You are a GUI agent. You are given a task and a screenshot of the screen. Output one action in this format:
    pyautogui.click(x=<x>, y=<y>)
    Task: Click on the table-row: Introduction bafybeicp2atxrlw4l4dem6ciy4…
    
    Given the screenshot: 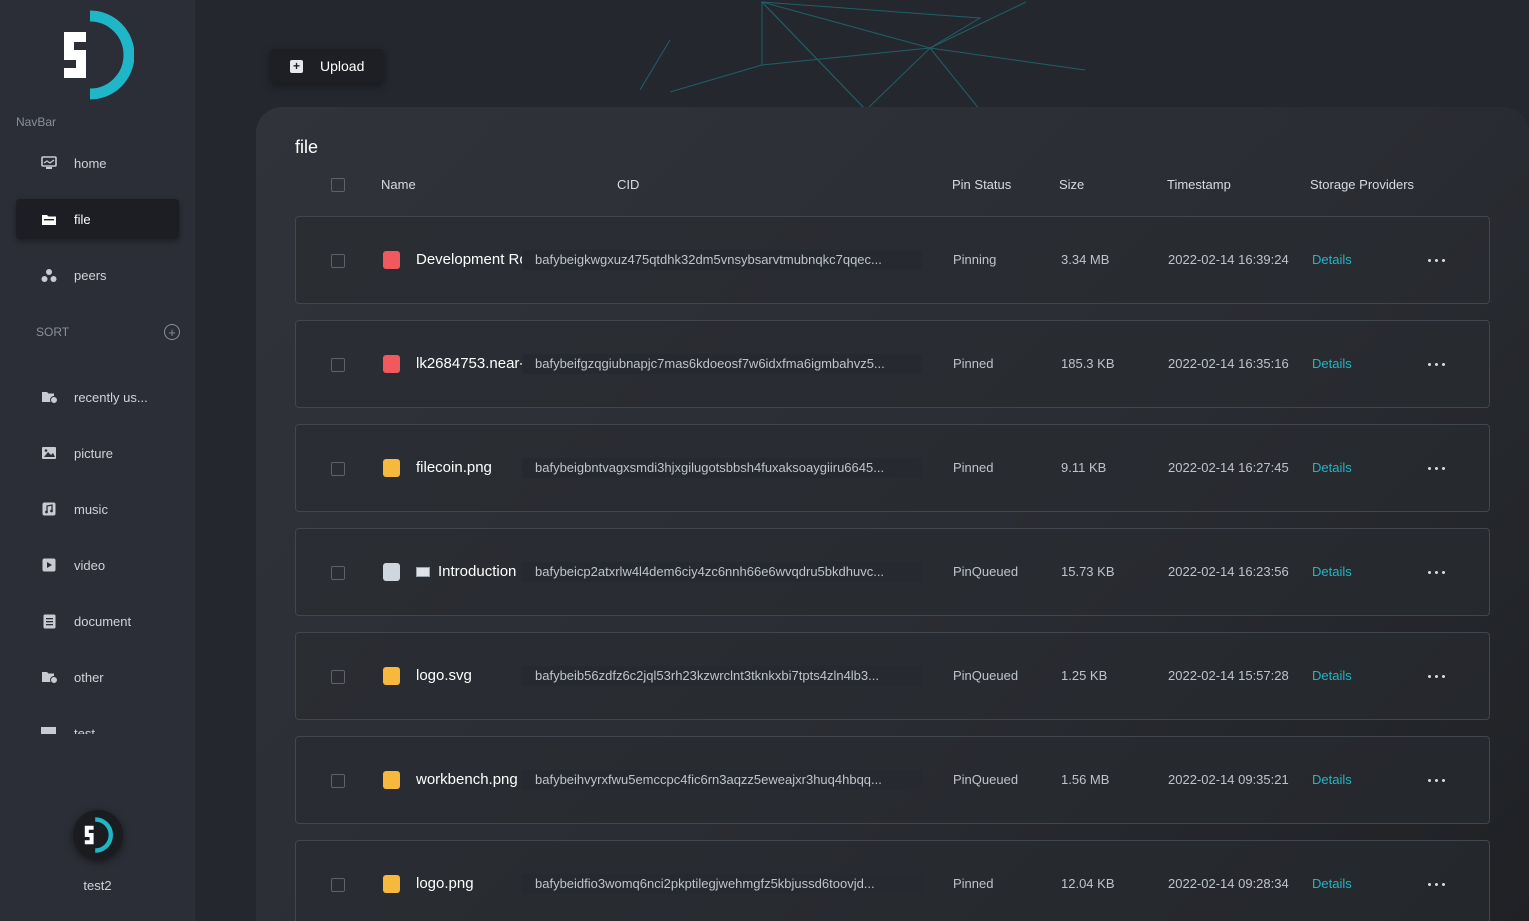 What is the action you would take?
    pyautogui.click(x=892, y=572)
    